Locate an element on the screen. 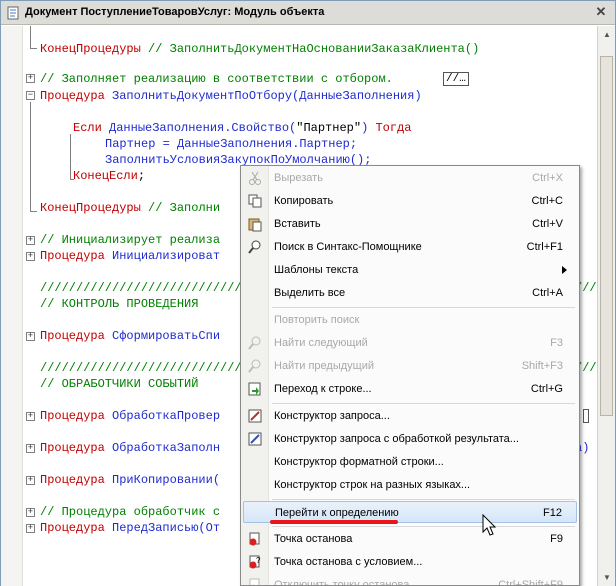 The height and width of the screenshot is (586, 616). collapsed-region-box is located at coordinates (586, 416).